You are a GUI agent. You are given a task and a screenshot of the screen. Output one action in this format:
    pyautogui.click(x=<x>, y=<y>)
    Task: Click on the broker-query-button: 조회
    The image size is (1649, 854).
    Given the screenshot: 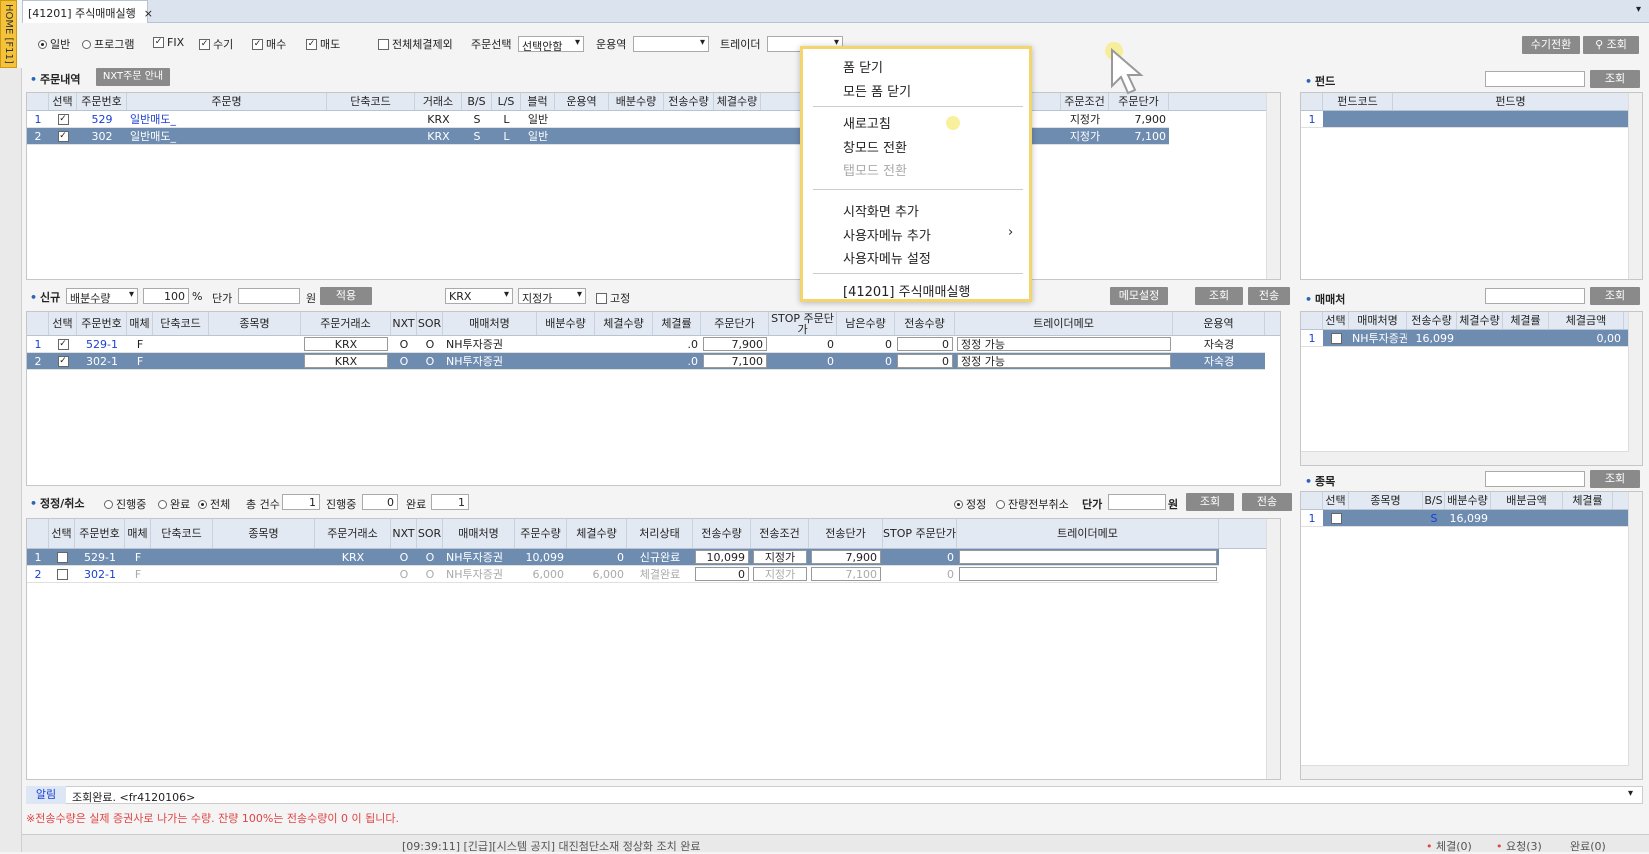 What is the action you would take?
    pyautogui.click(x=1615, y=296)
    